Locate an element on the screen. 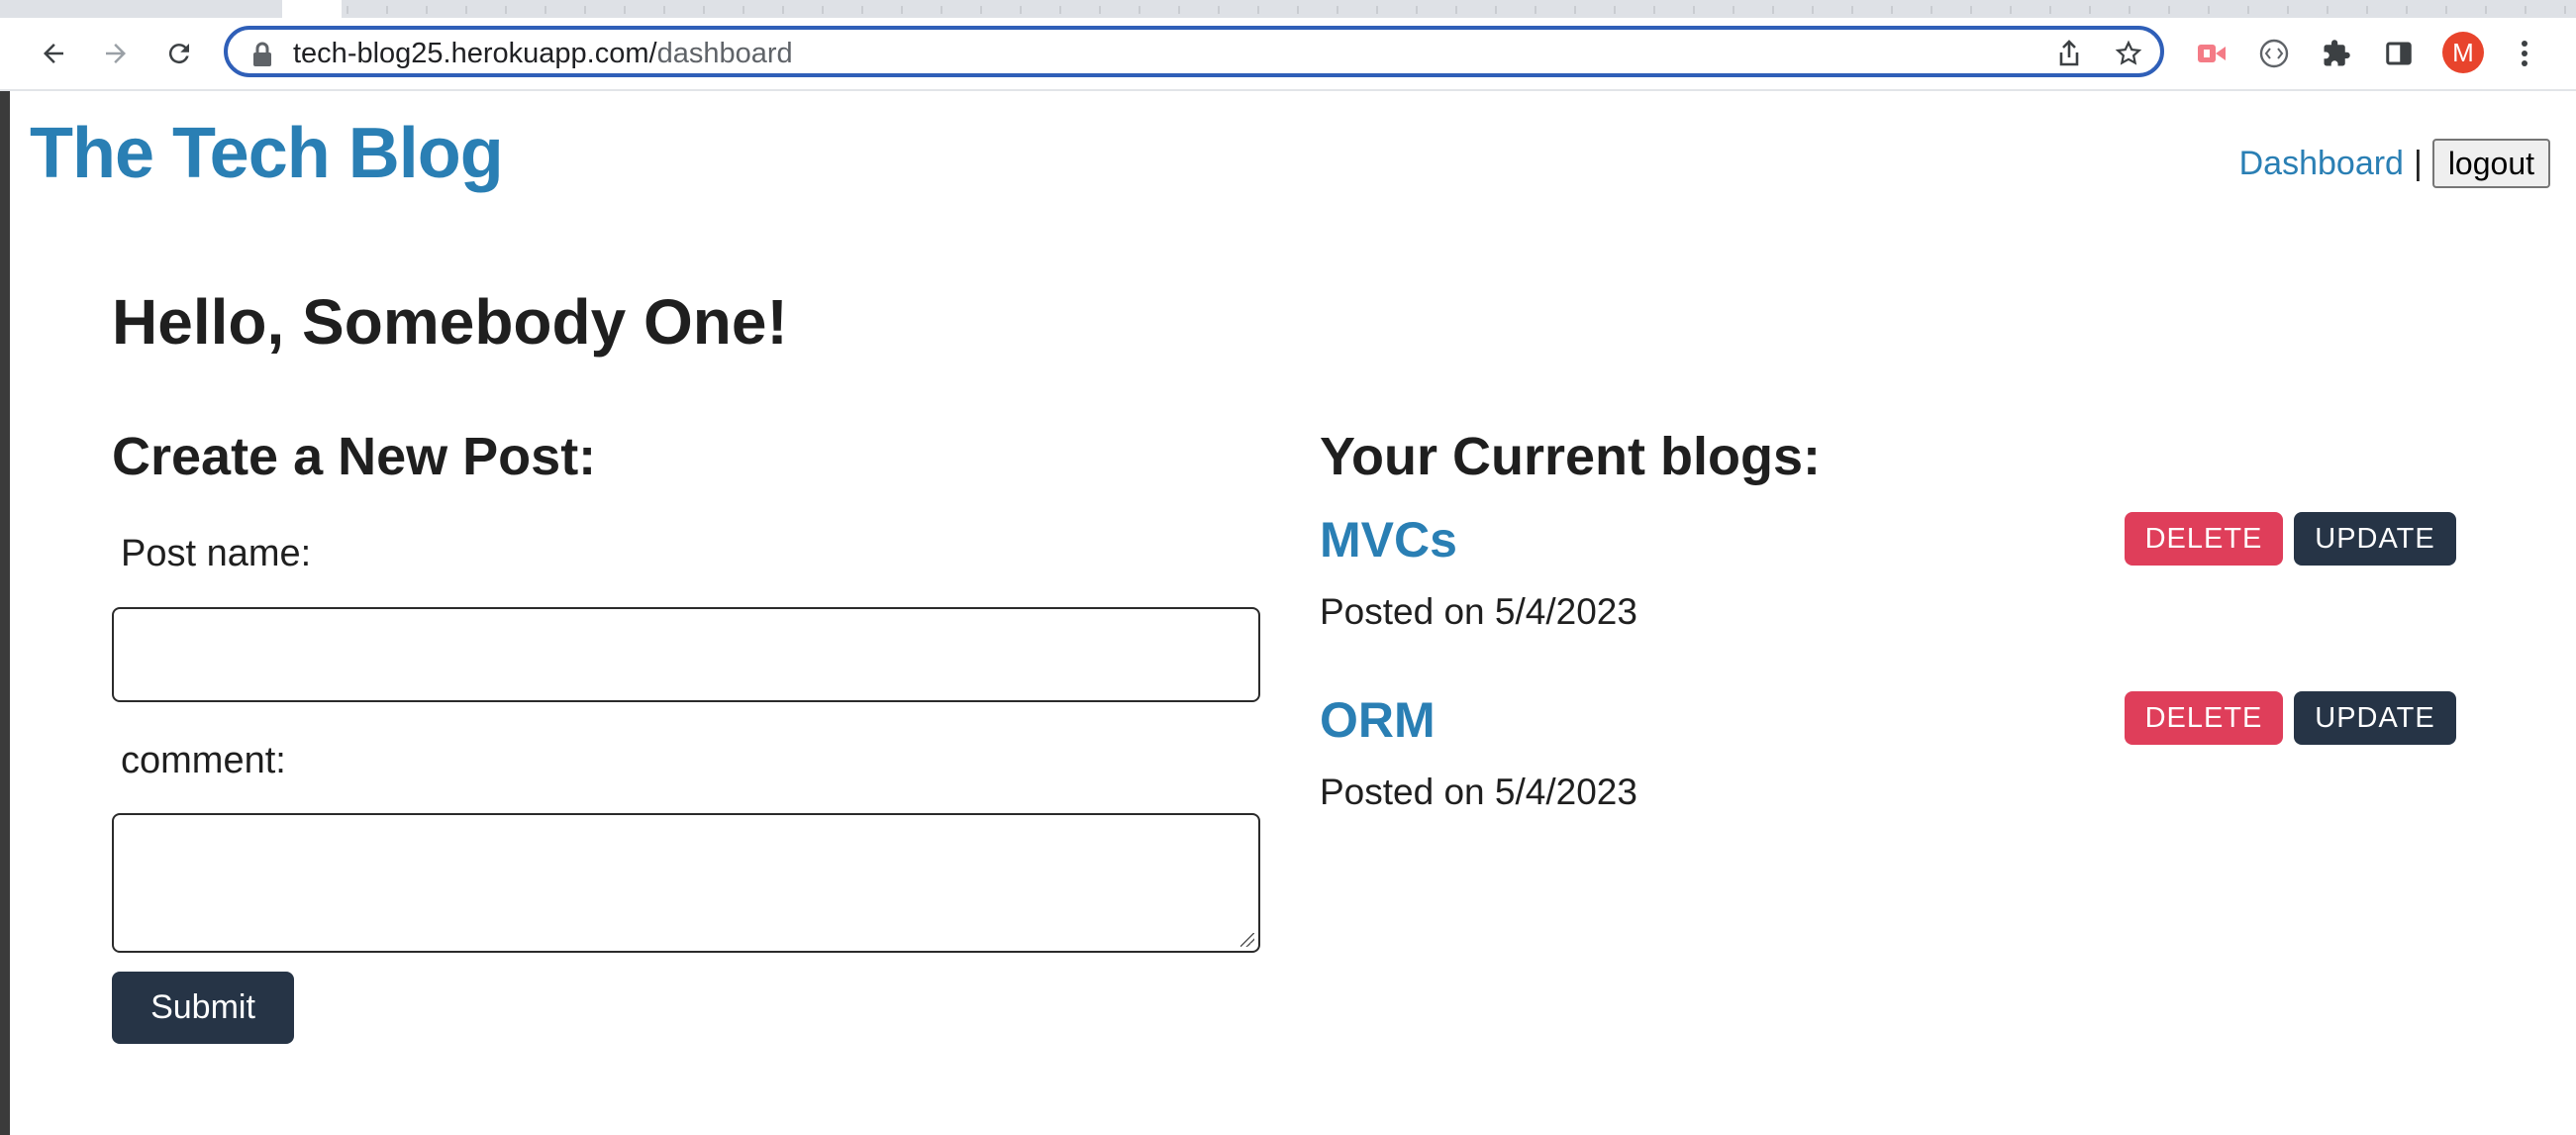  create-post-heading: Create a New Post: is located at coordinates (354, 456).